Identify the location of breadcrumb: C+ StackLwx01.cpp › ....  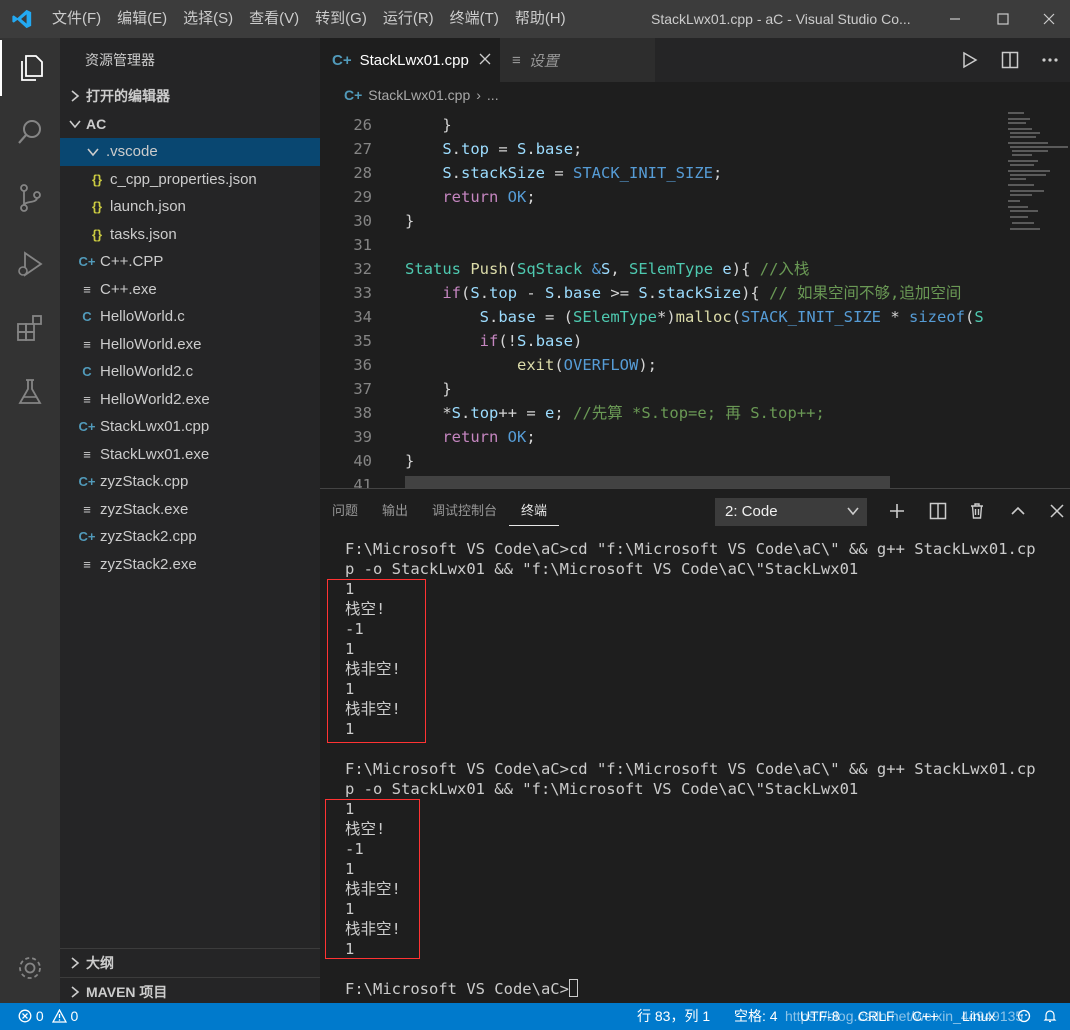
(695, 95).